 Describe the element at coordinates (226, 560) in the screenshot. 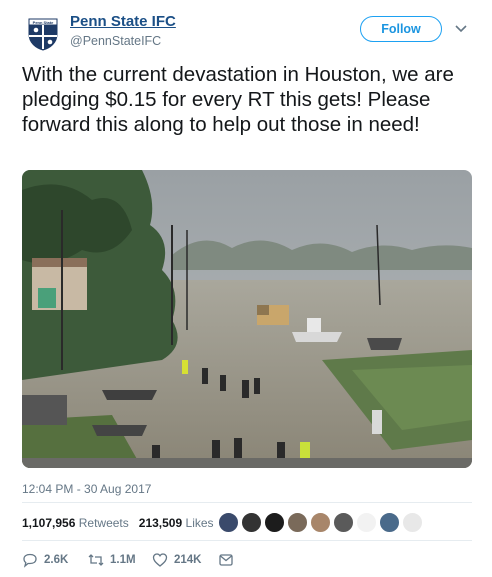

I see `message-icon` at that location.